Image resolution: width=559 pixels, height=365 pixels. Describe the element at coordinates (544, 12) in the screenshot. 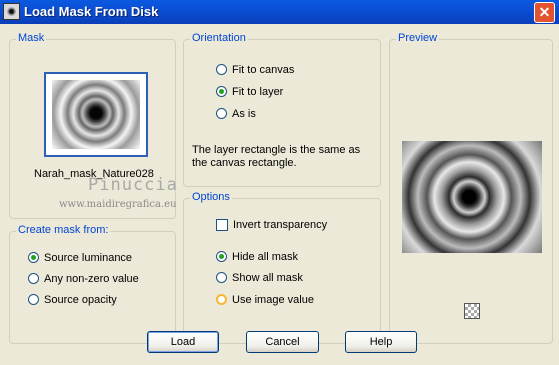

I see `close-button: ✕` at that location.